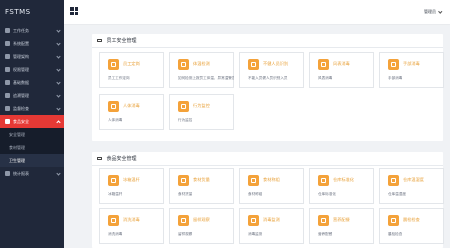  Describe the element at coordinates (411, 226) in the screenshot. I see `module-card: 晨检检查 晨检检查` at that location.